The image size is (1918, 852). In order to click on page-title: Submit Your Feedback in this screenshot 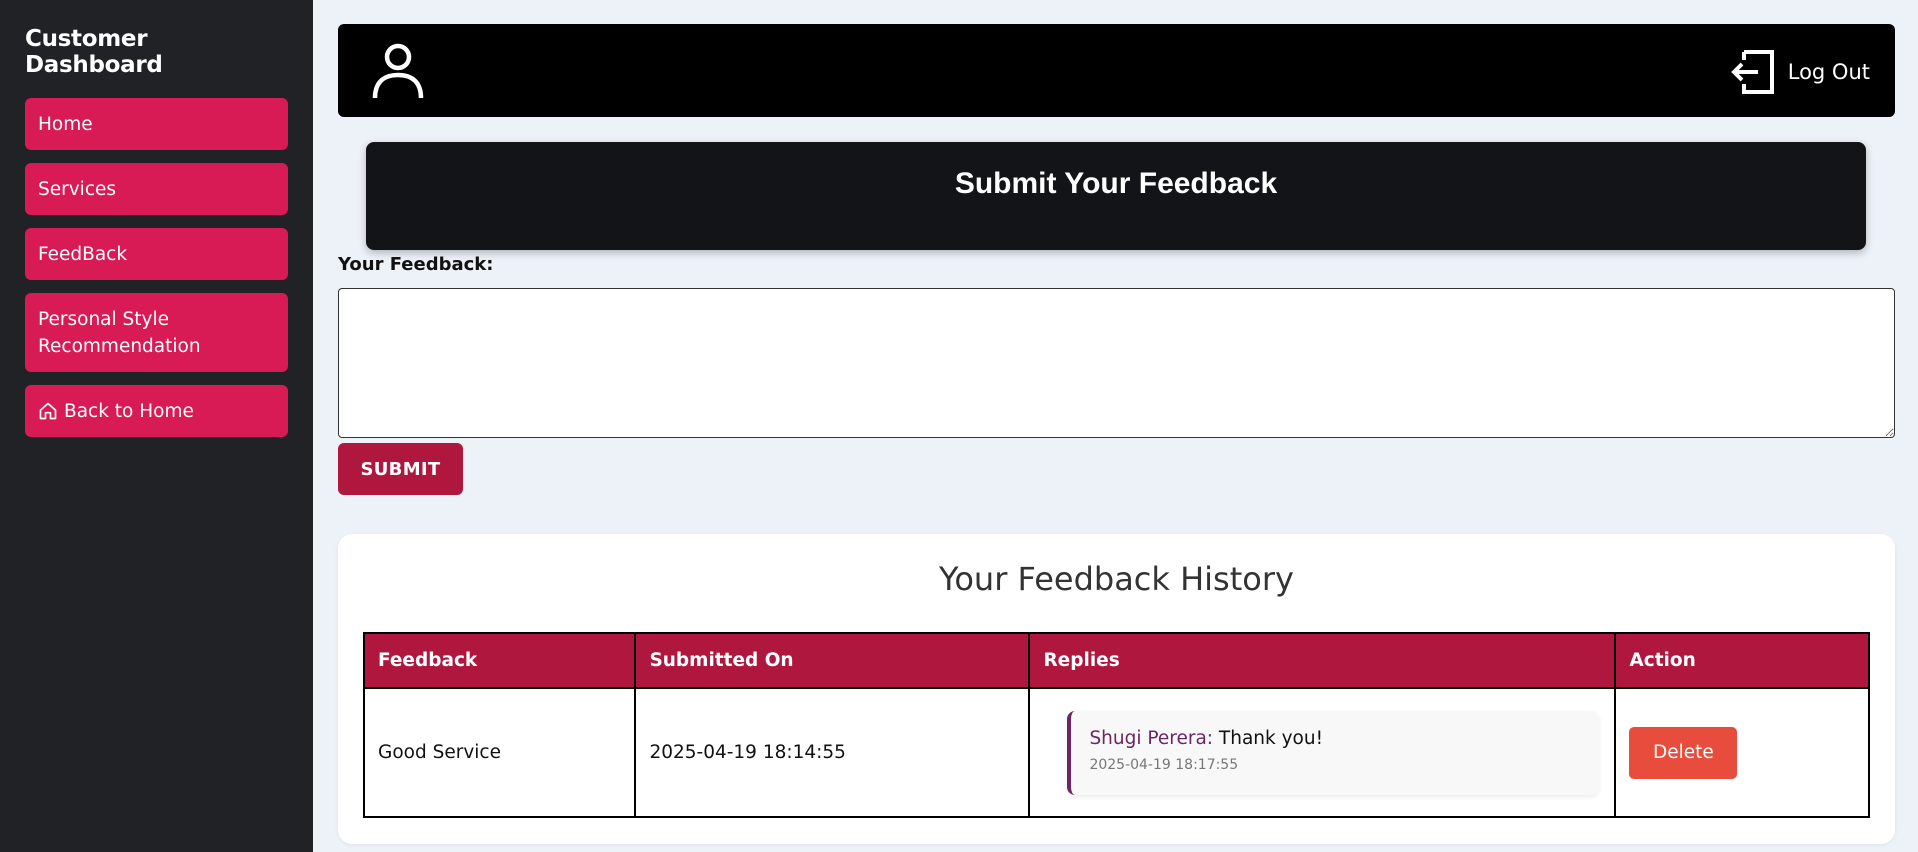, I will do `click(1116, 183)`.